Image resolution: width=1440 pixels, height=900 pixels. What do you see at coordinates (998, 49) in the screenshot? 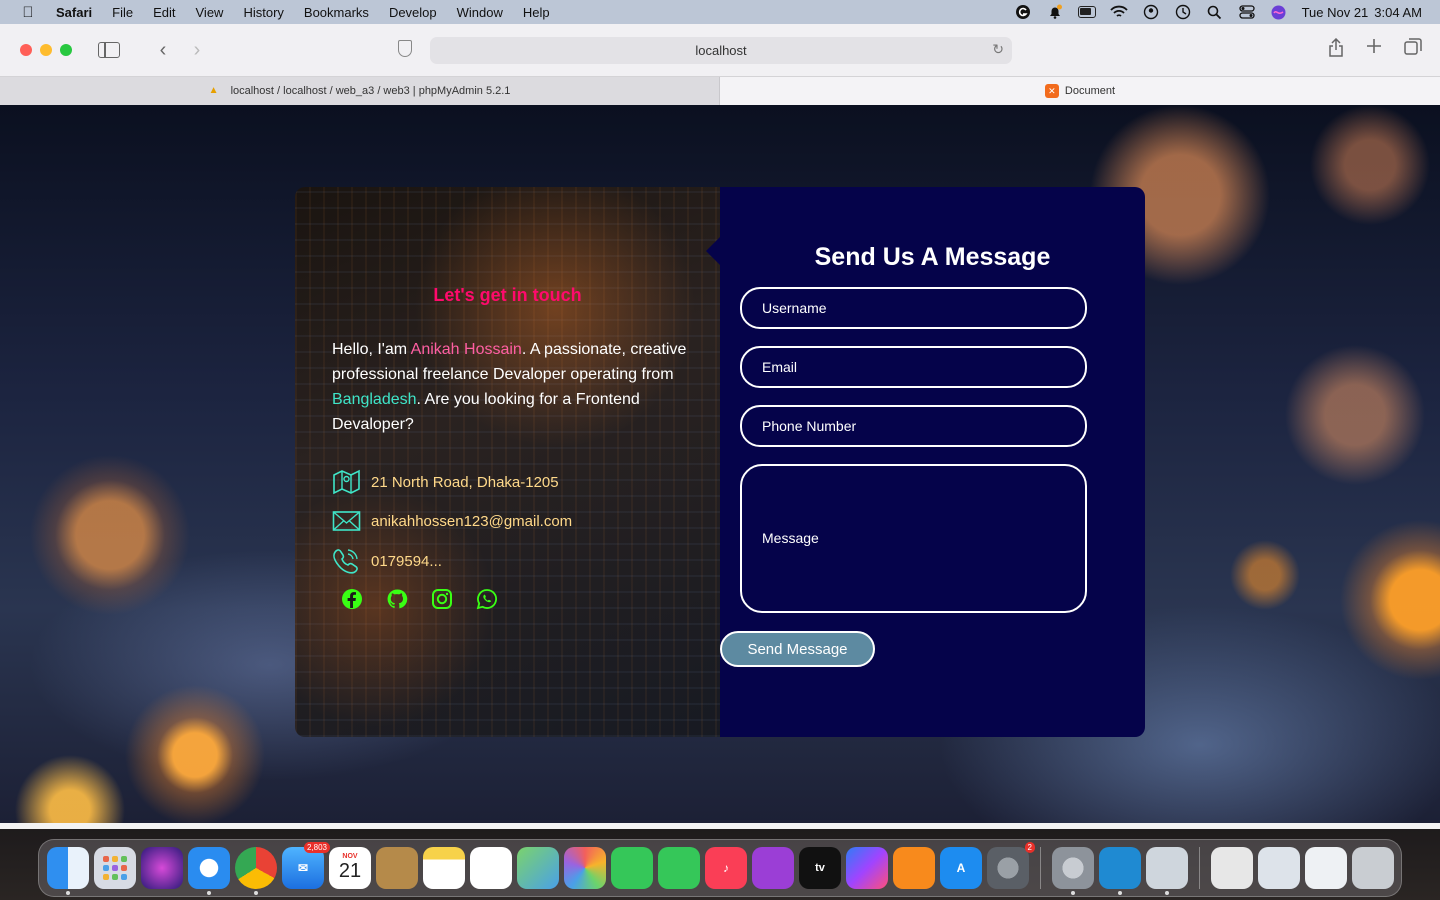
I see `reload-icon: ↻` at bounding box center [998, 49].